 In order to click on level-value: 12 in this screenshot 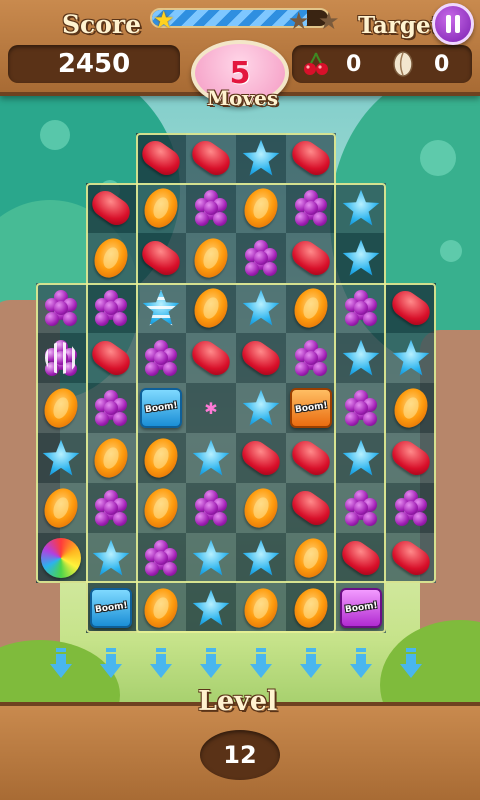, I will do `click(240, 755)`.